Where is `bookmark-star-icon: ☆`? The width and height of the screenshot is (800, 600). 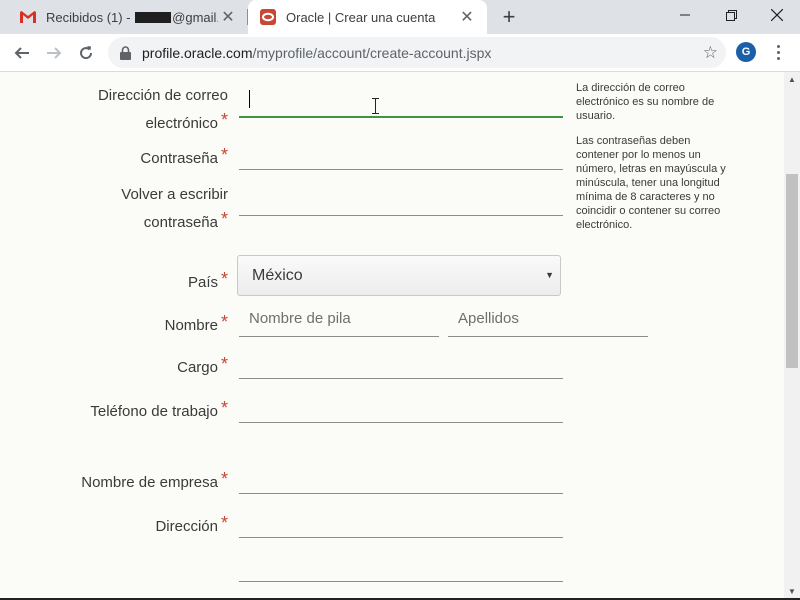 bookmark-star-icon: ☆ is located at coordinates (710, 53).